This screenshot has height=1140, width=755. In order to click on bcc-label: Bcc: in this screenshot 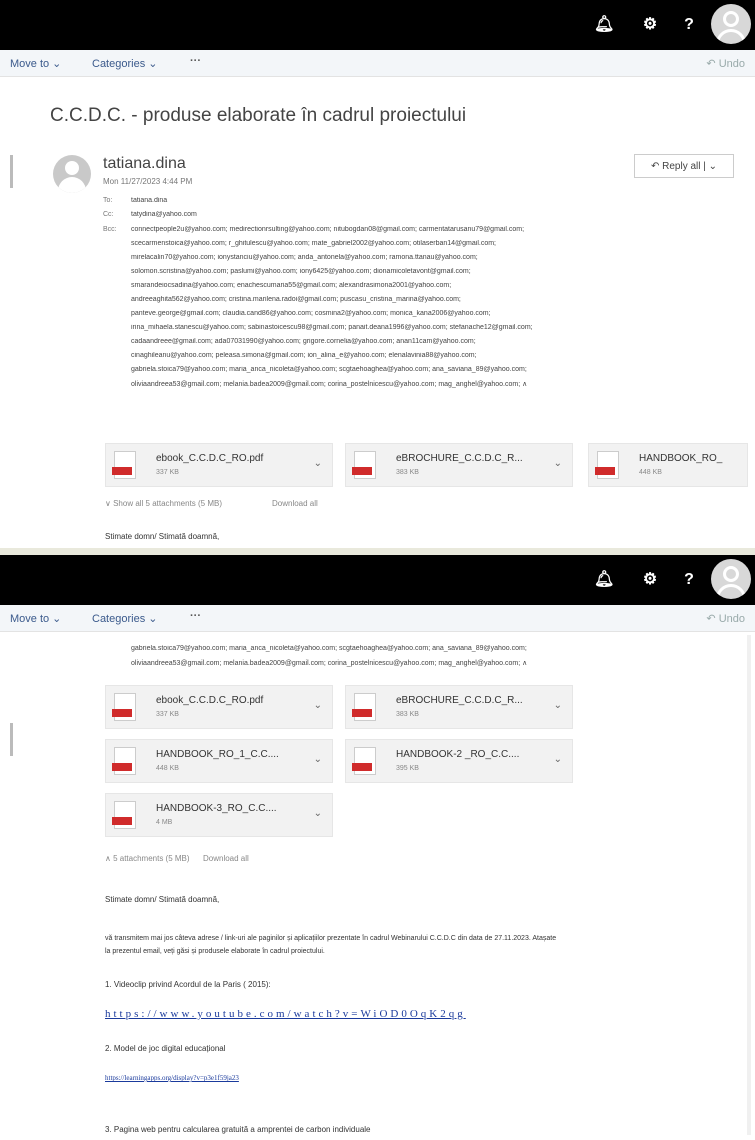, I will do `click(110, 229)`.